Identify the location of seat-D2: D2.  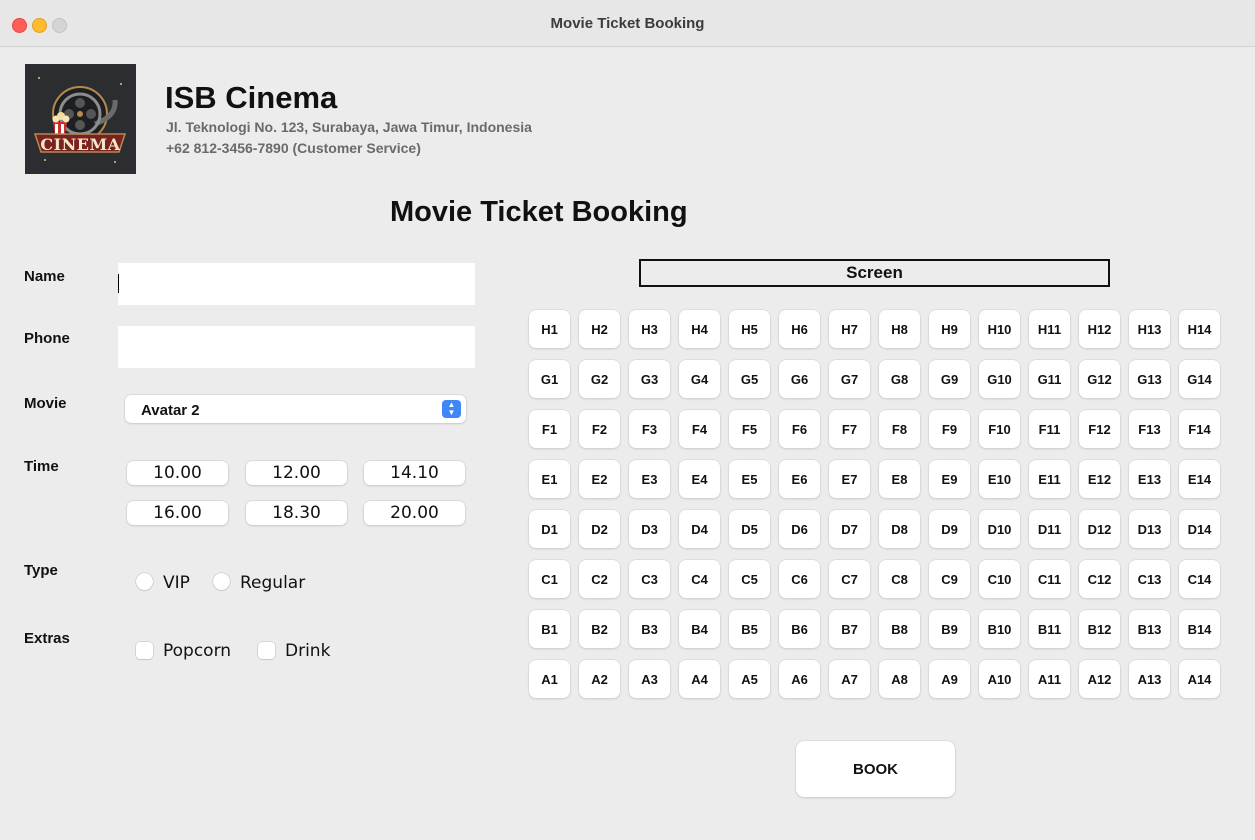
(599, 529).